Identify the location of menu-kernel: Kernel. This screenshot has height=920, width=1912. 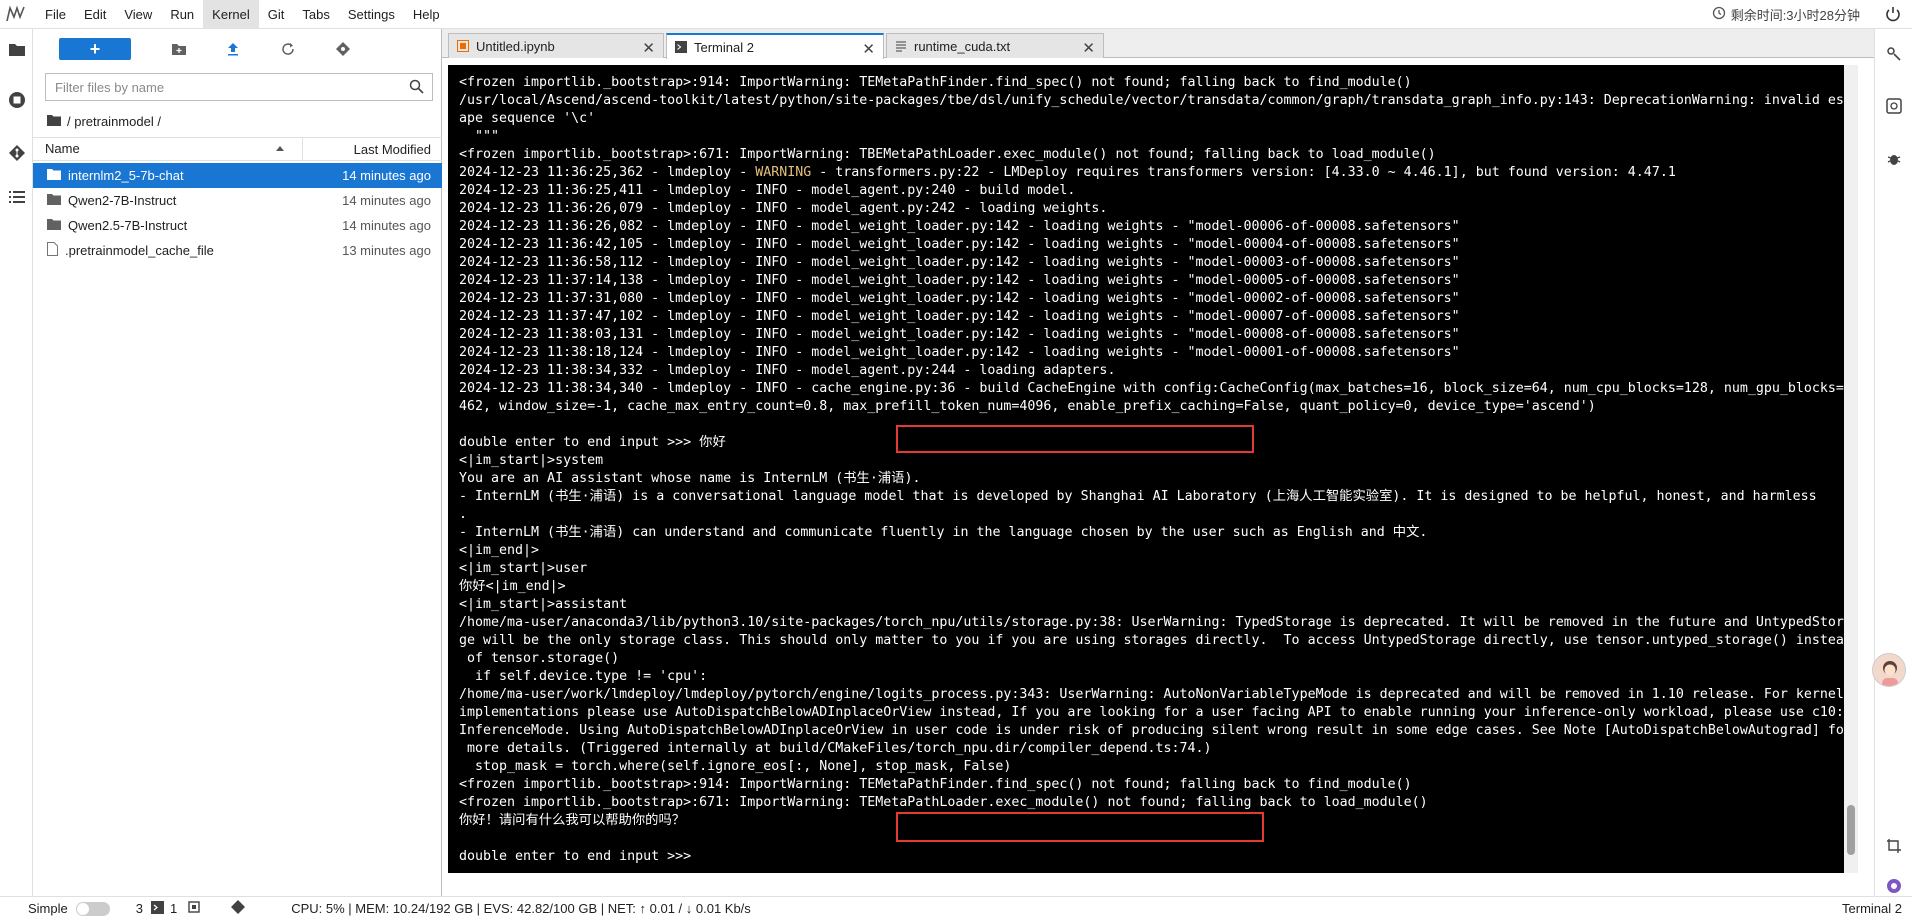
(231, 14).